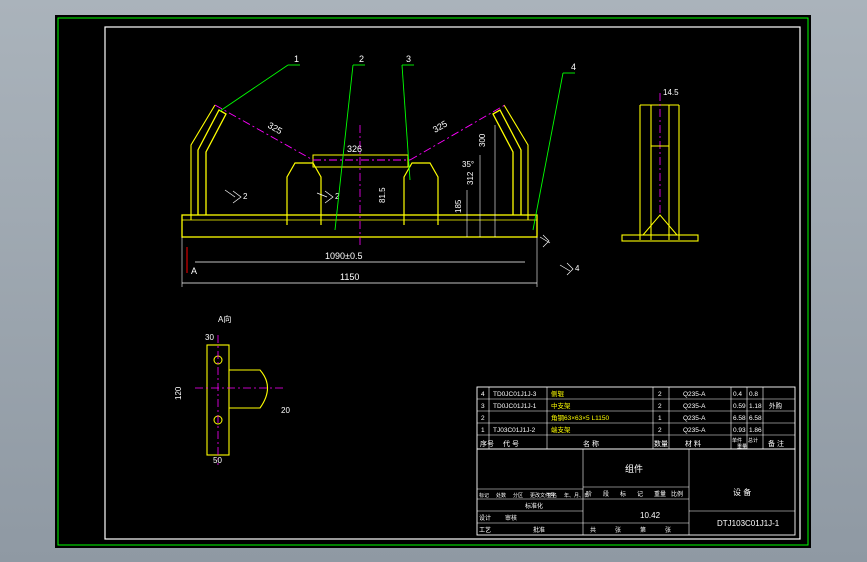 This screenshot has height=562, width=867. What do you see at coordinates (511, 443) in the screenshot?
I see `hdr-code: 代 号` at bounding box center [511, 443].